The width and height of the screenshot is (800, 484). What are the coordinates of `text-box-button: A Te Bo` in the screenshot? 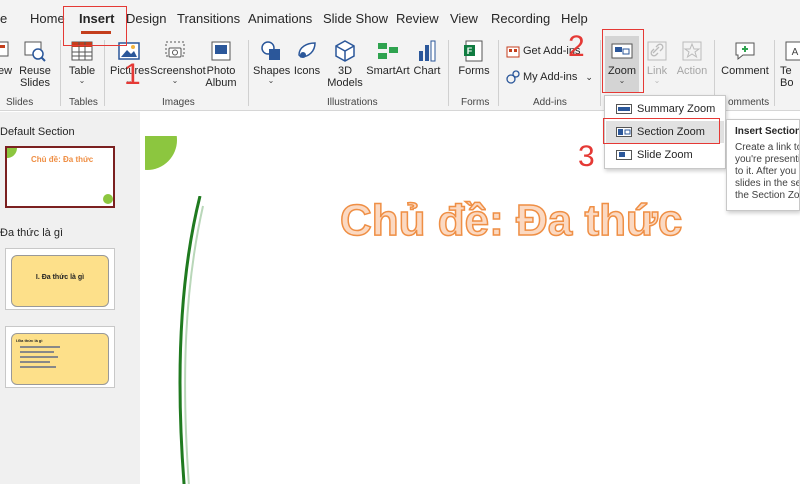 It's located at (790, 66).